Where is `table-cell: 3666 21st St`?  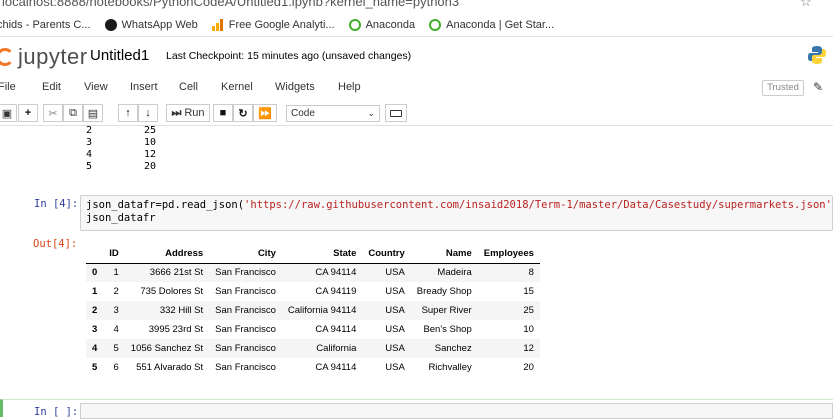 table-cell: 3666 21st St is located at coordinates (176, 273).